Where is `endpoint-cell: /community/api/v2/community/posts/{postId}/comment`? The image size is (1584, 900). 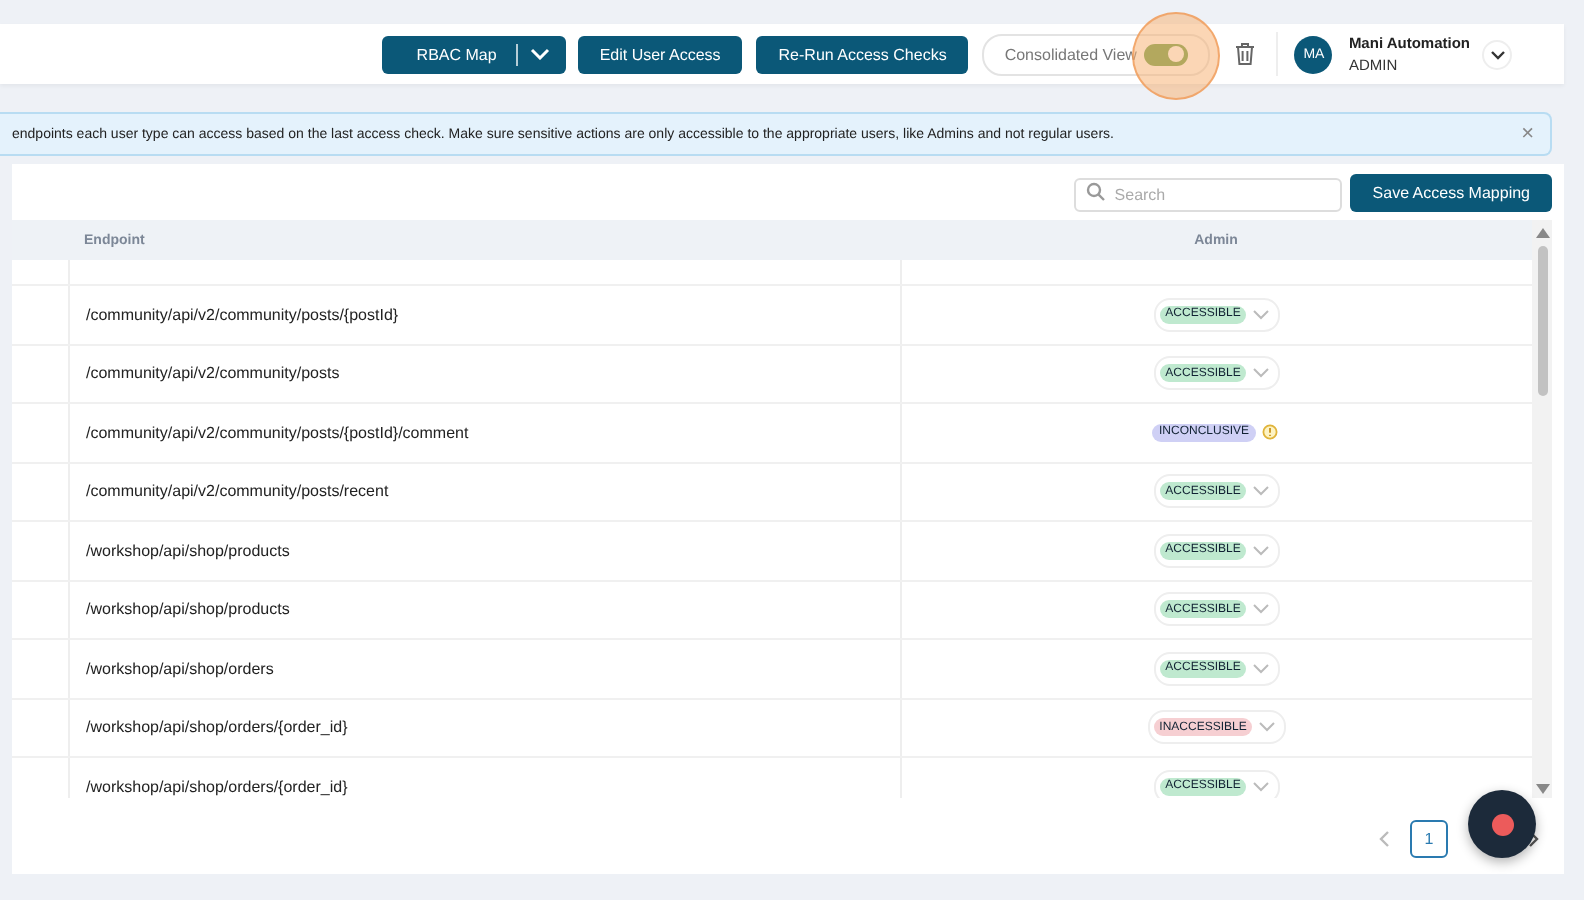
endpoint-cell: /community/api/v2/community/posts/{postId}/comment is located at coordinates (277, 432).